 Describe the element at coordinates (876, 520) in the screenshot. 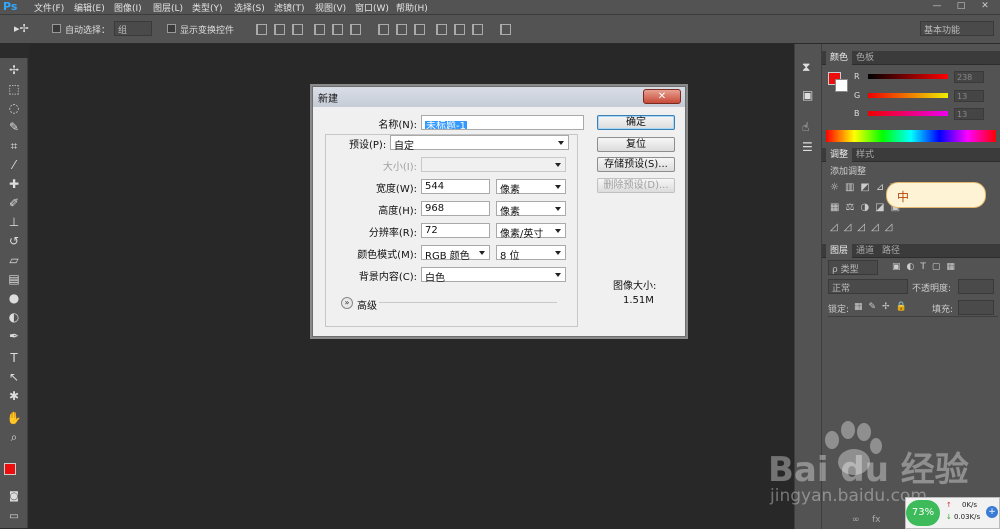

I see `fx-icon: fx` at that location.